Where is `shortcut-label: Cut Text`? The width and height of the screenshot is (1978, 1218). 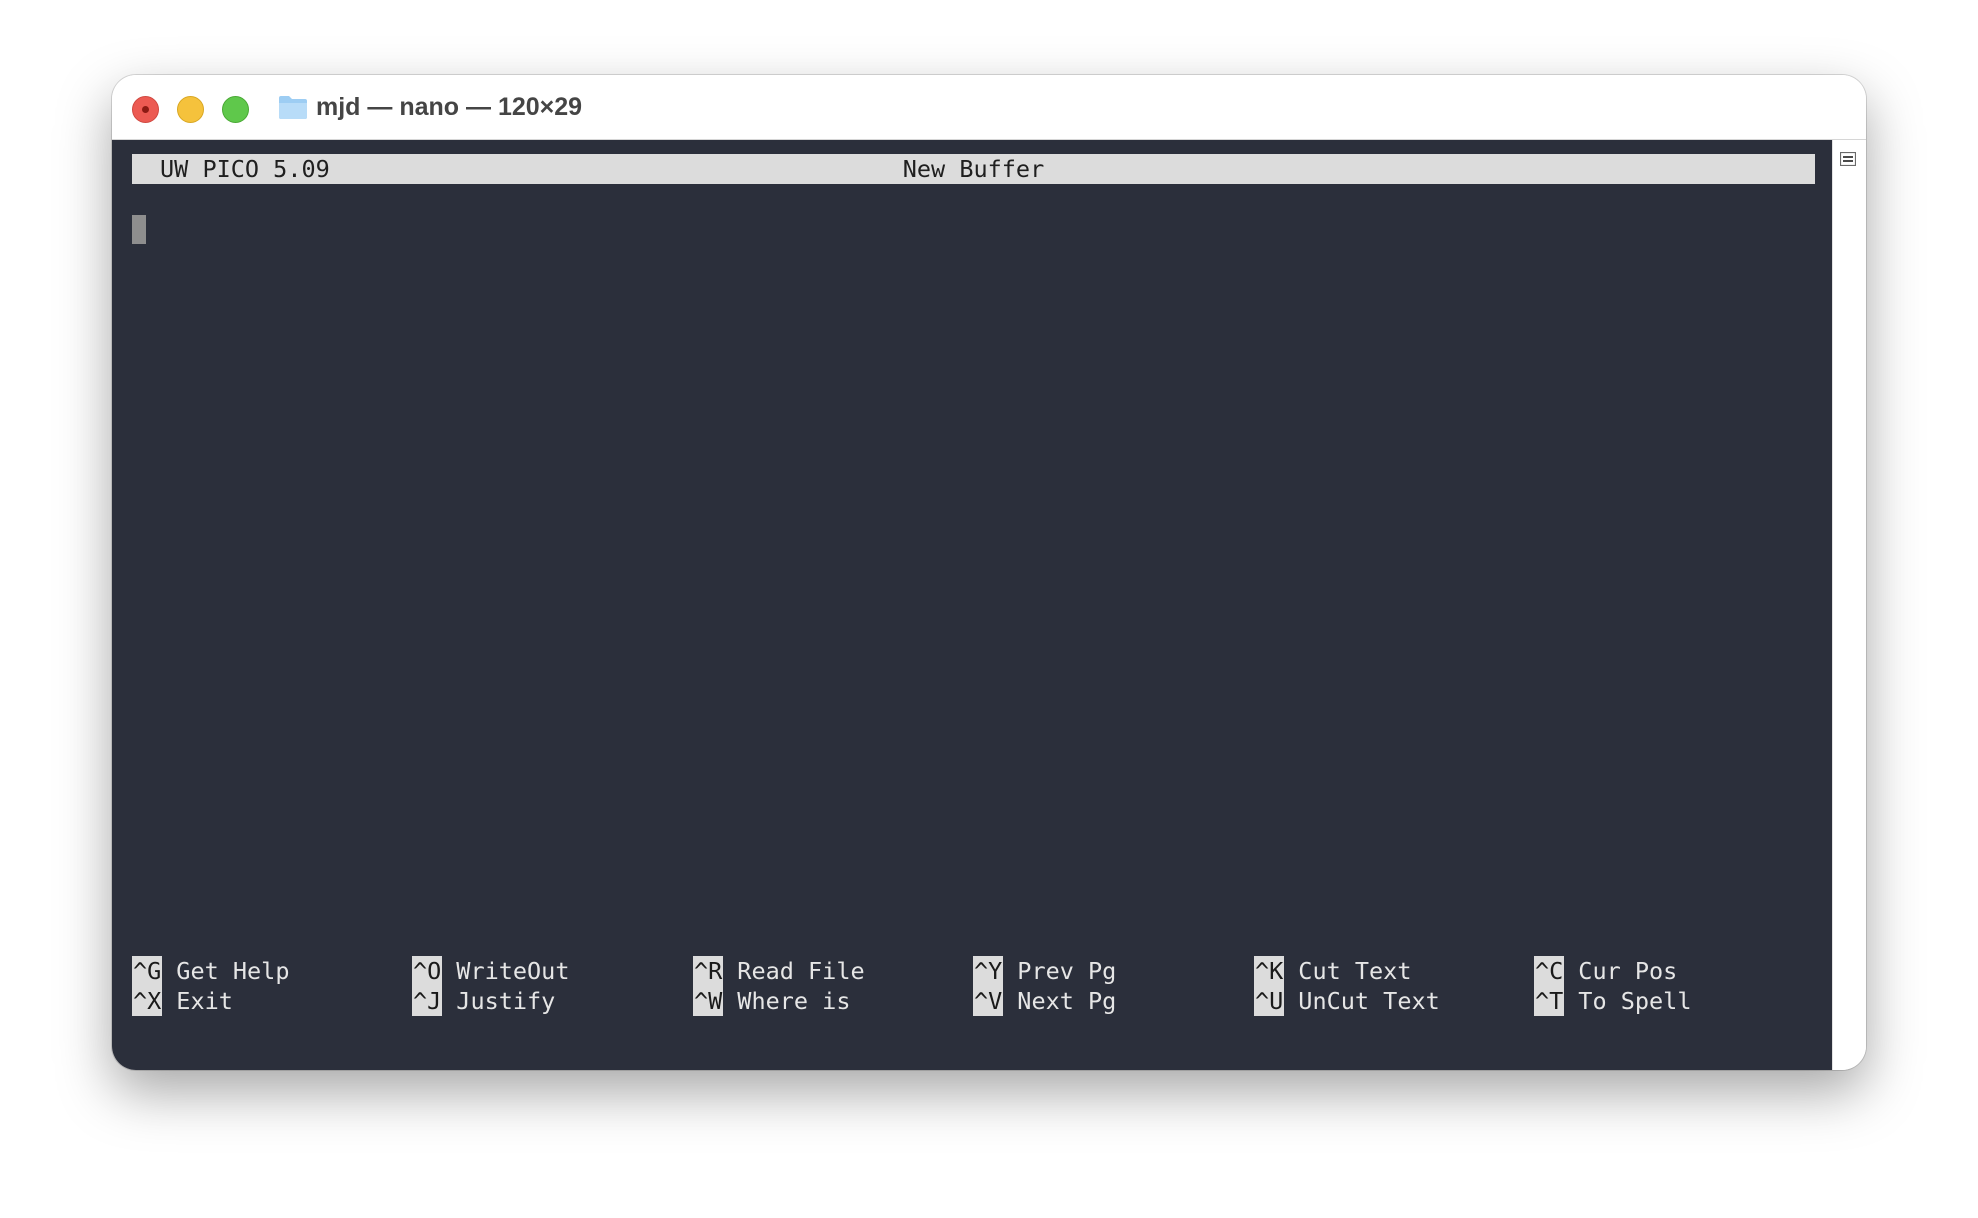 shortcut-label: Cut Text is located at coordinates (1355, 971).